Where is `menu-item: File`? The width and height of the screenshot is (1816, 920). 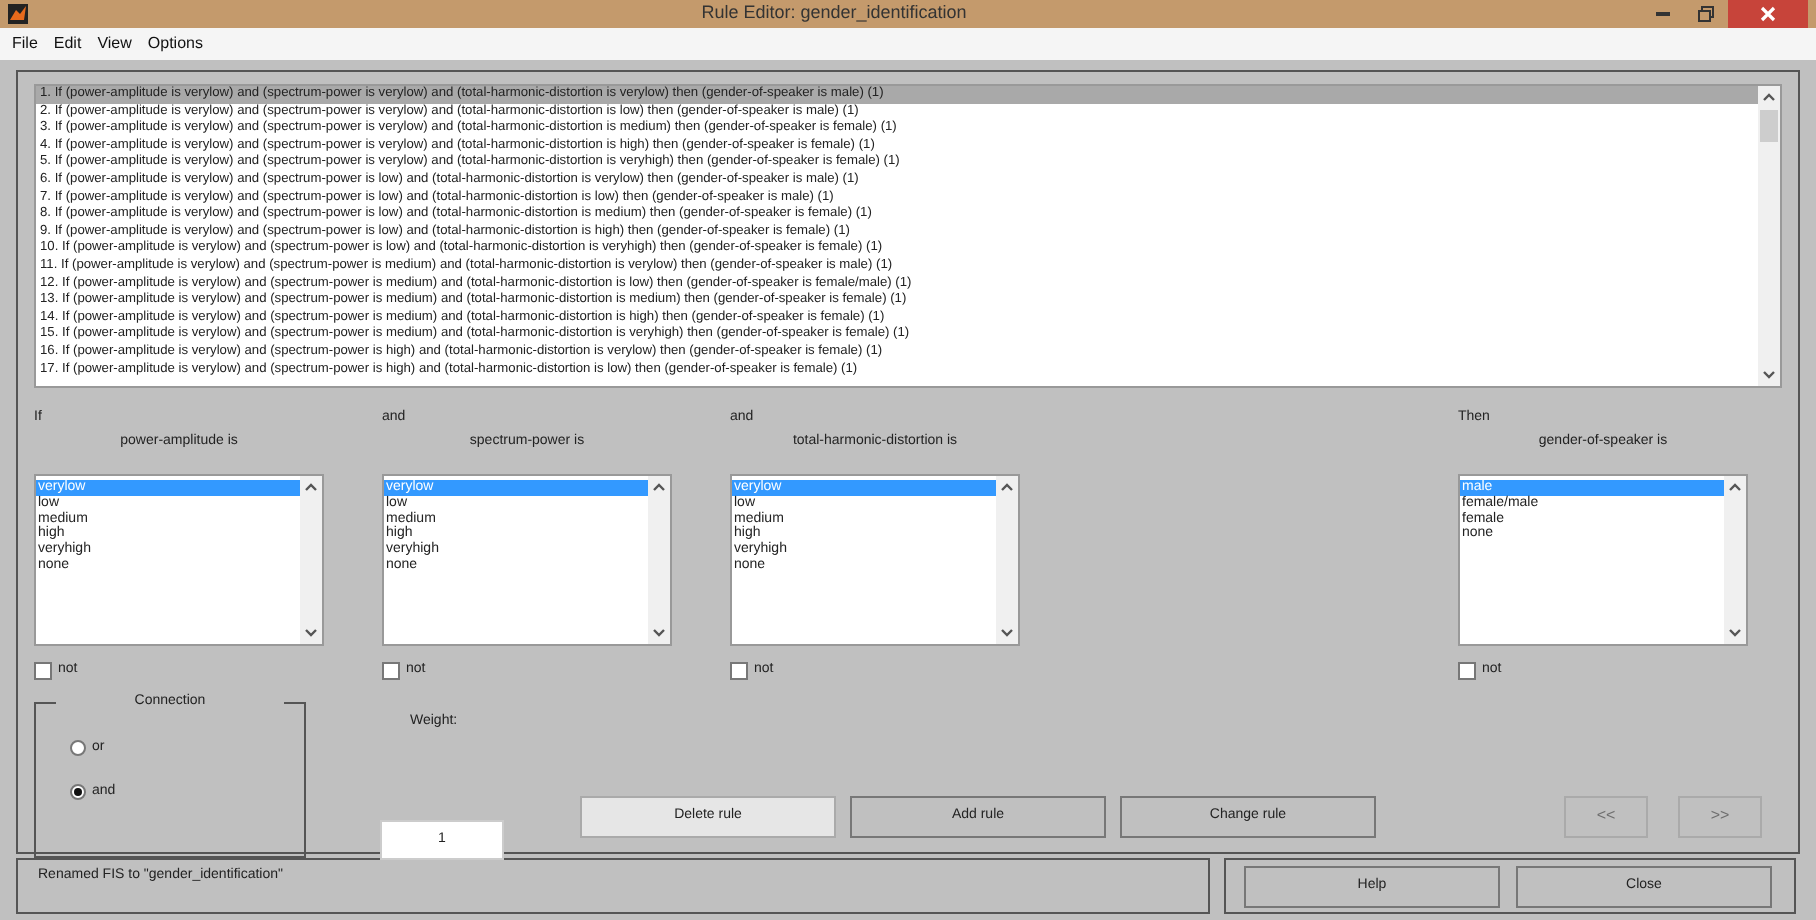
menu-item: File is located at coordinates (25, 44).